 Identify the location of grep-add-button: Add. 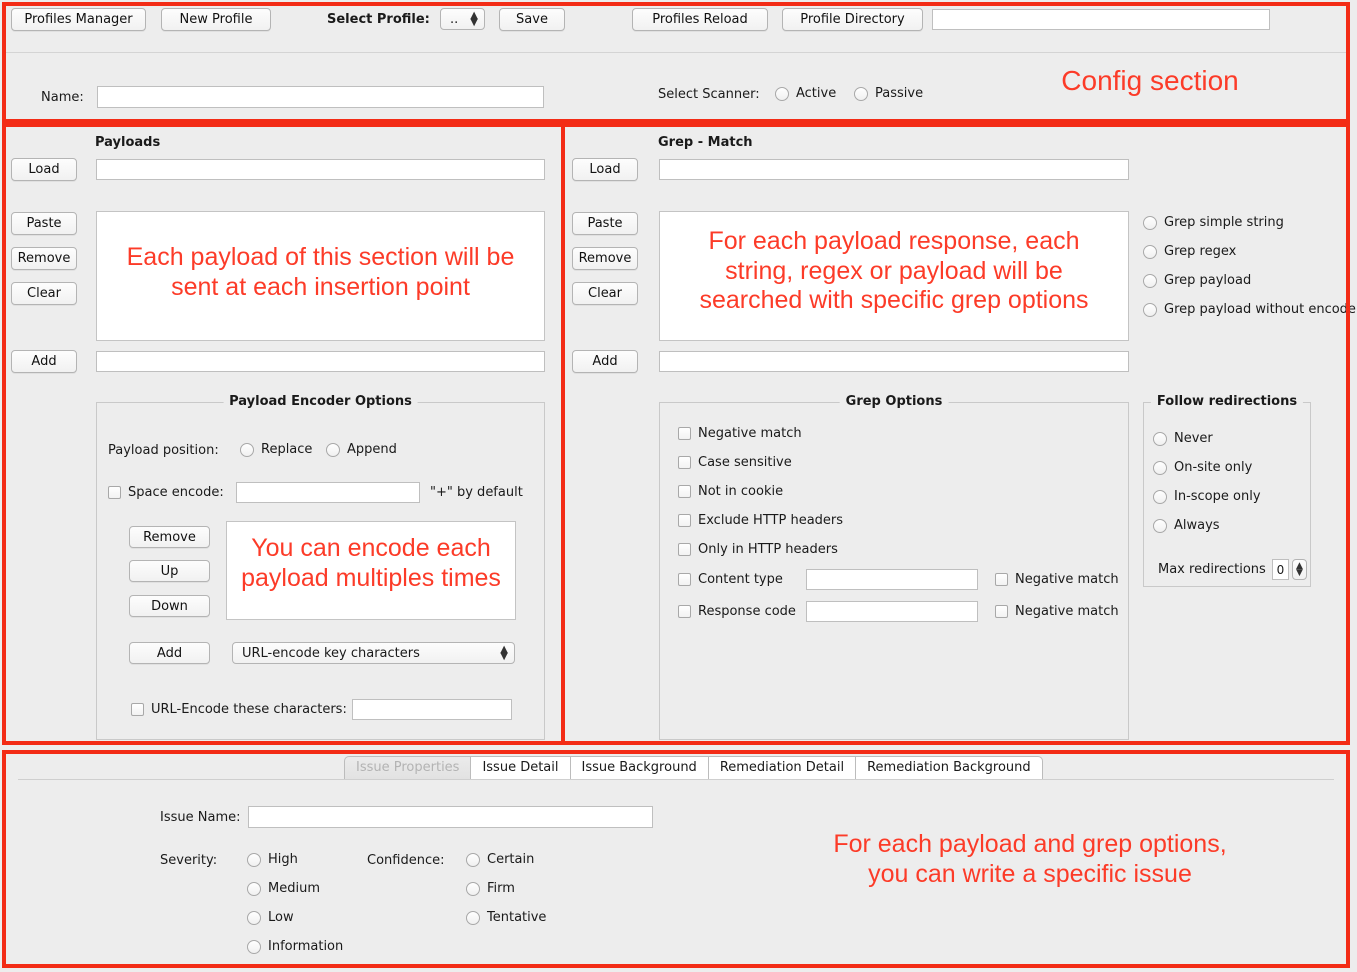
(605, 361).